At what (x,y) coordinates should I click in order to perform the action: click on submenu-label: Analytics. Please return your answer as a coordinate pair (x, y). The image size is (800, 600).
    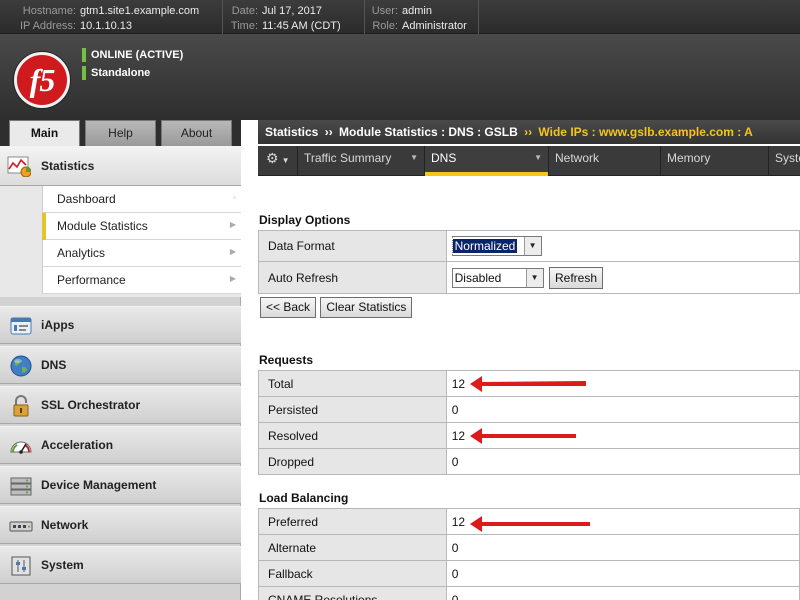
    Looking at the image, I should click on (81, 253).